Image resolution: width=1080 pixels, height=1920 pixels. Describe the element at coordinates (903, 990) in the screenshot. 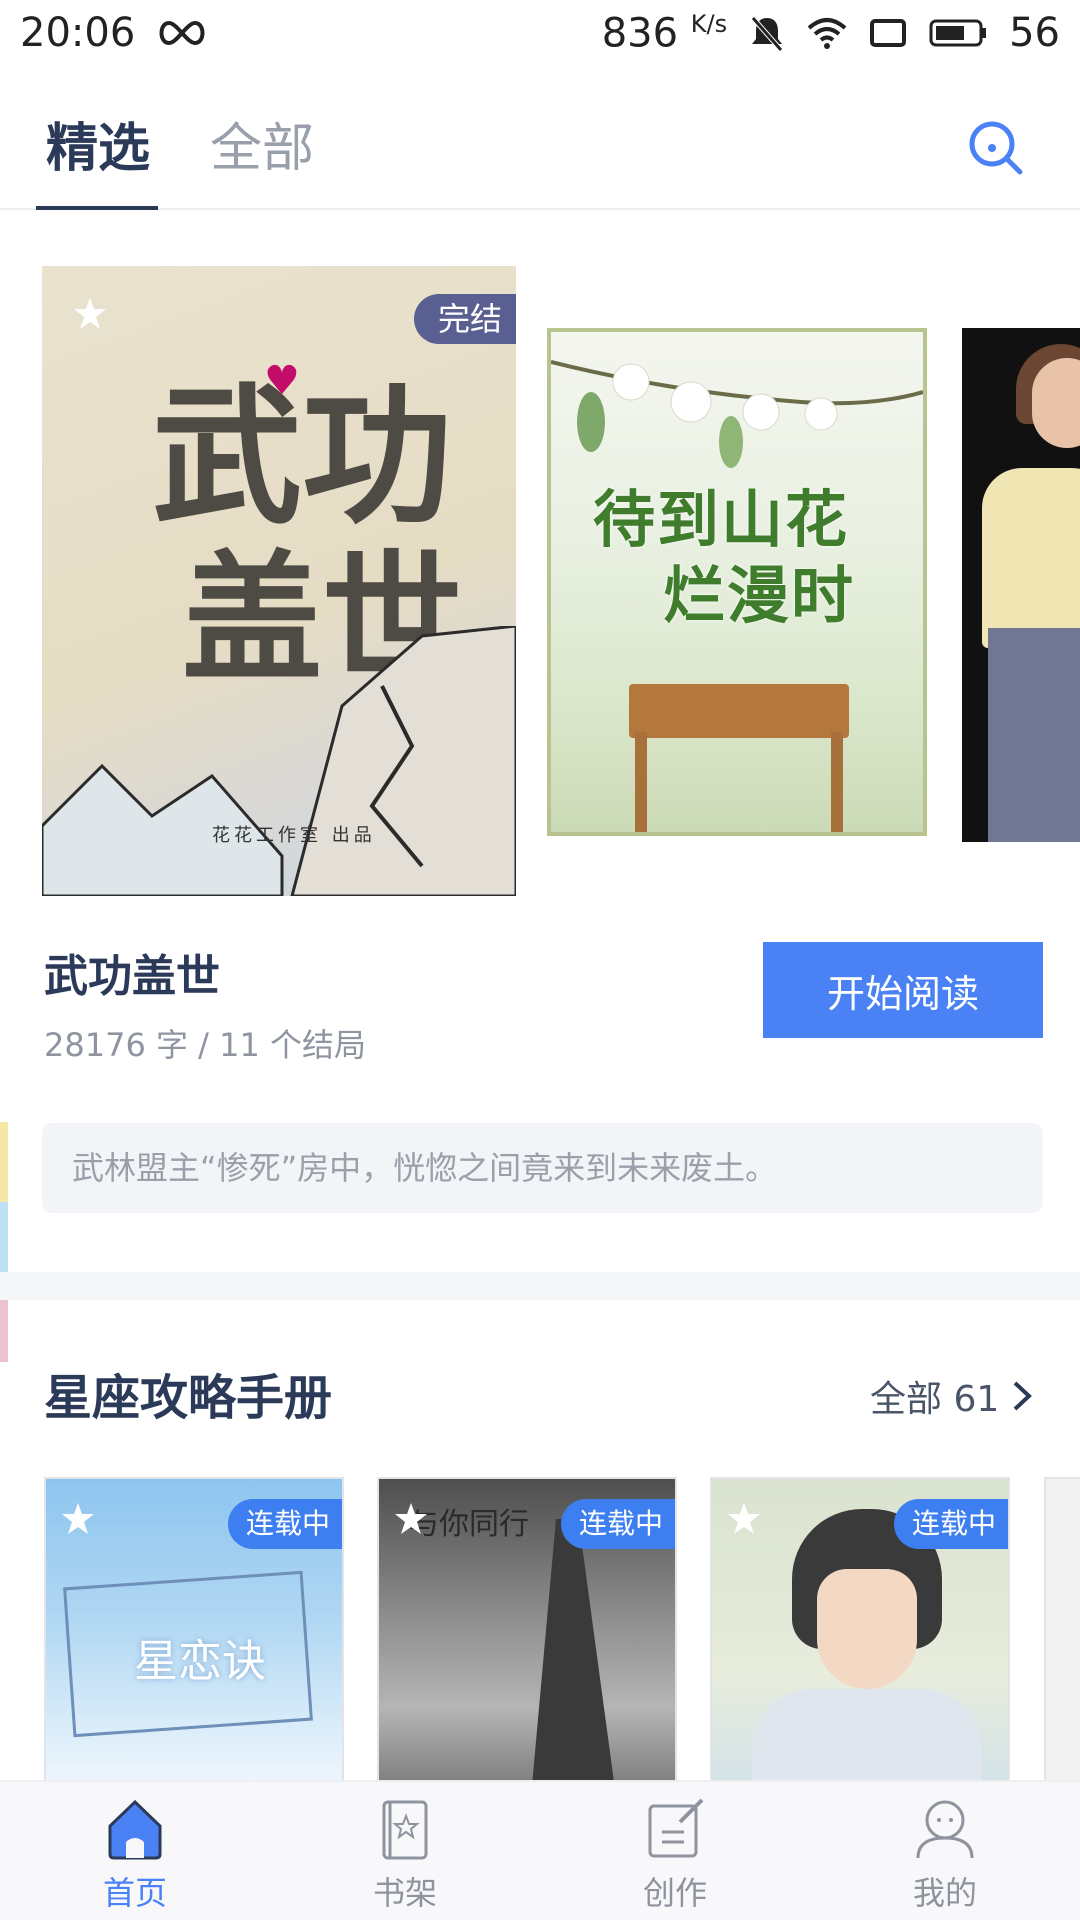

I see `start-reading-button: 开始阅读` at that location.